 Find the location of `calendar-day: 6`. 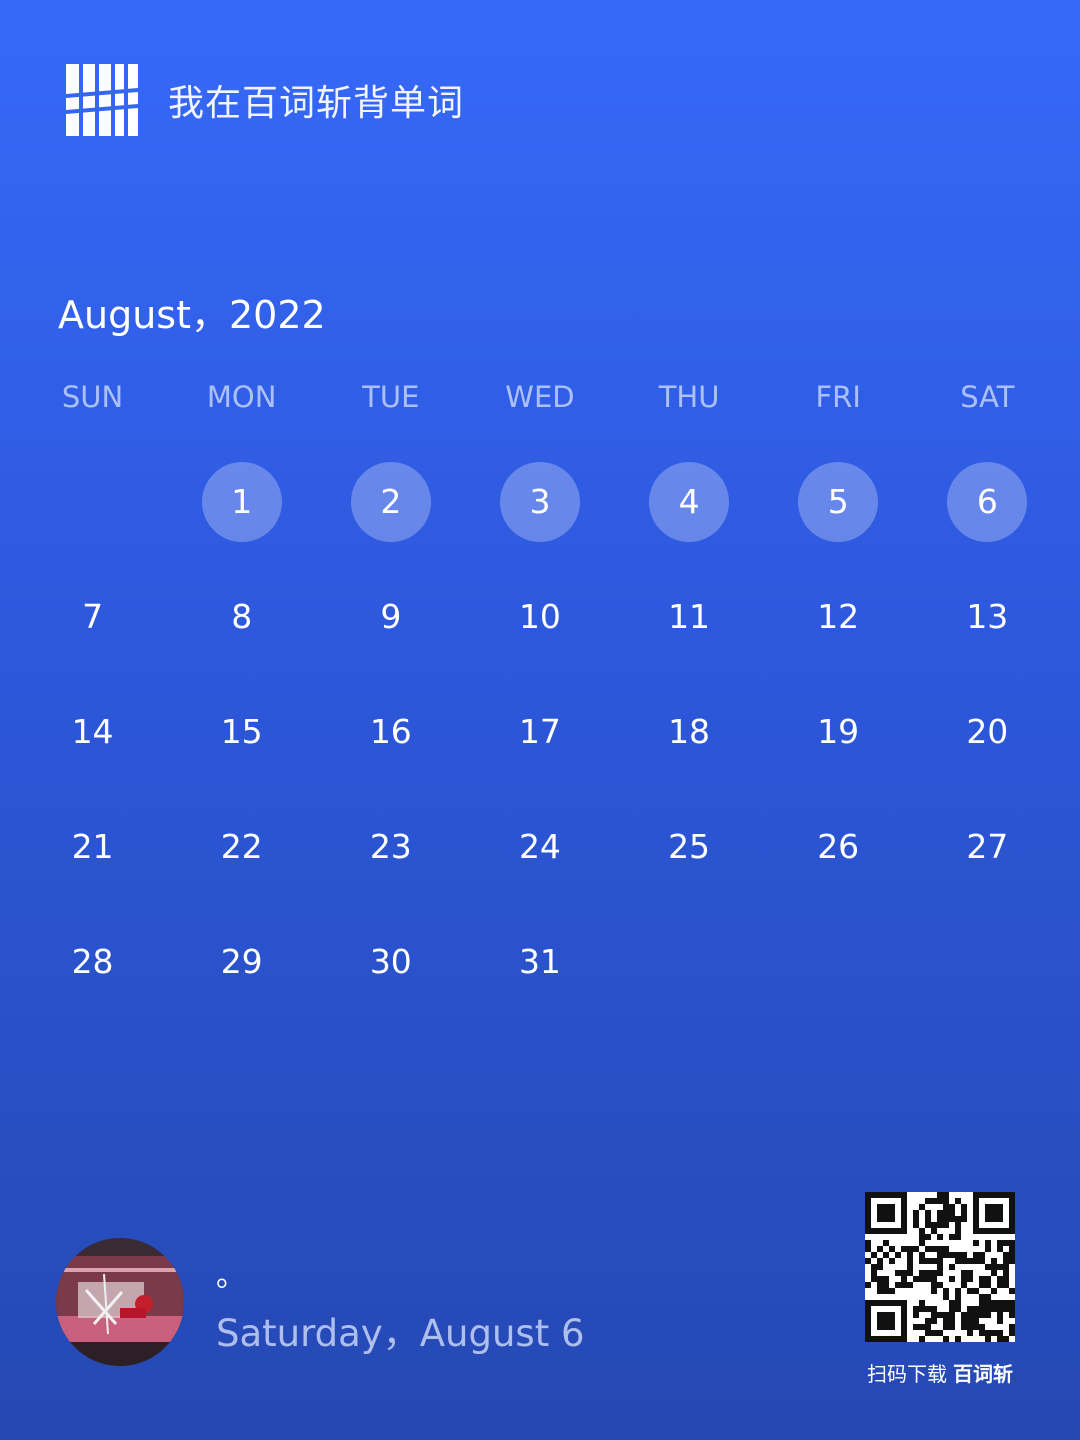

calendar-day: 6 is located at coordinates (987, 501).